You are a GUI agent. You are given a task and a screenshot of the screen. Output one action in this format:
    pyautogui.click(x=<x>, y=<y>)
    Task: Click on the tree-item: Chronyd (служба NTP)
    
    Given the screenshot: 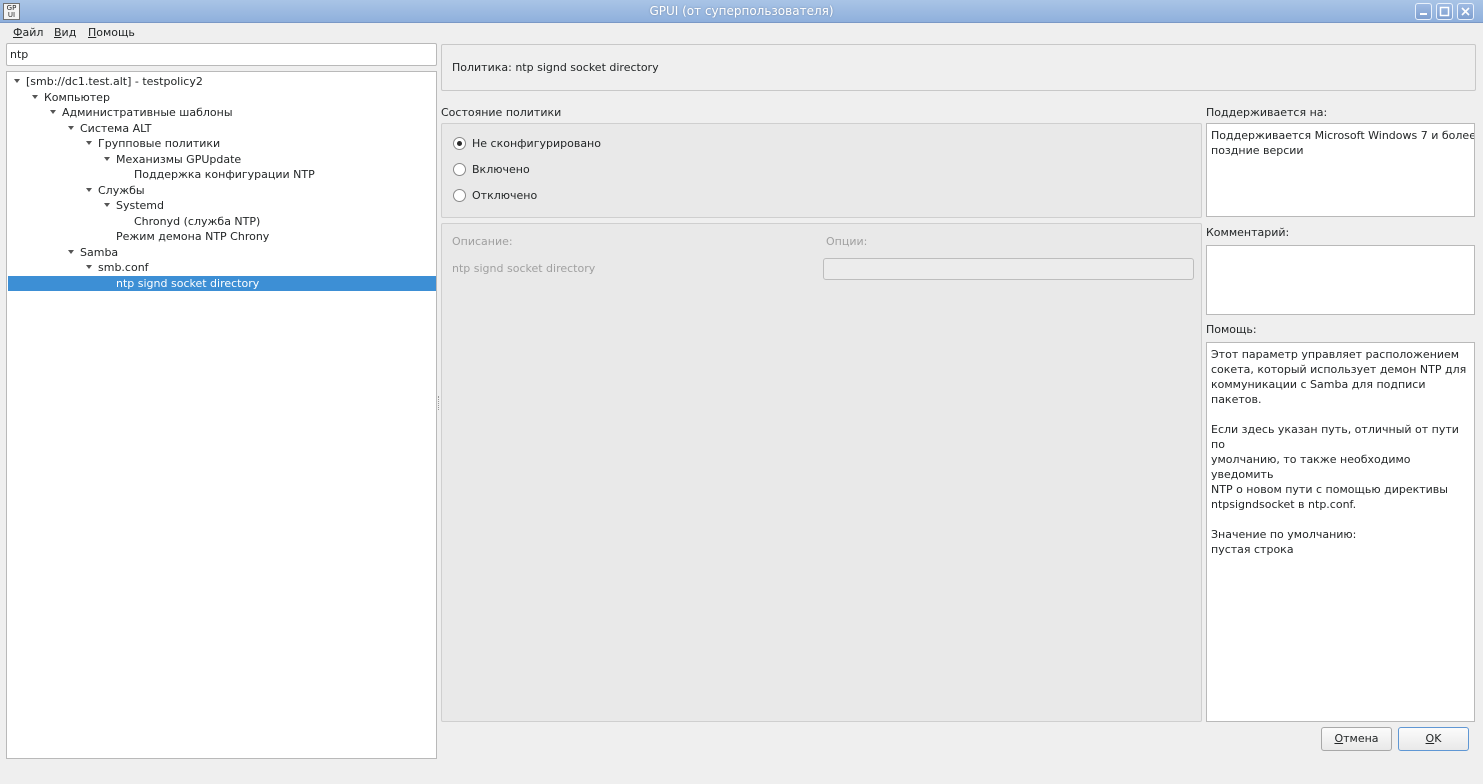 What is the action you would take?
    pyautogui.click(x=222, y=221)
    